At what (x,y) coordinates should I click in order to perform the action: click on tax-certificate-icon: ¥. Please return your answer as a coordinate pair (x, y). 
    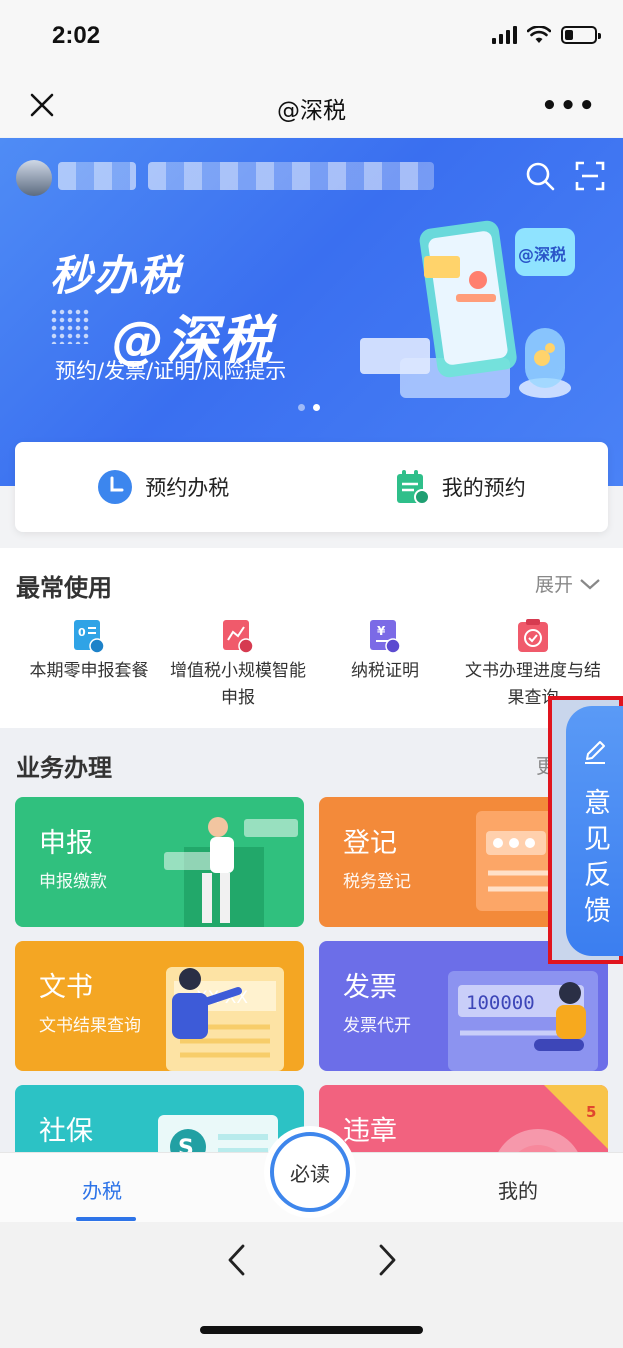
    Looking at the image, I should click on (385, 637).